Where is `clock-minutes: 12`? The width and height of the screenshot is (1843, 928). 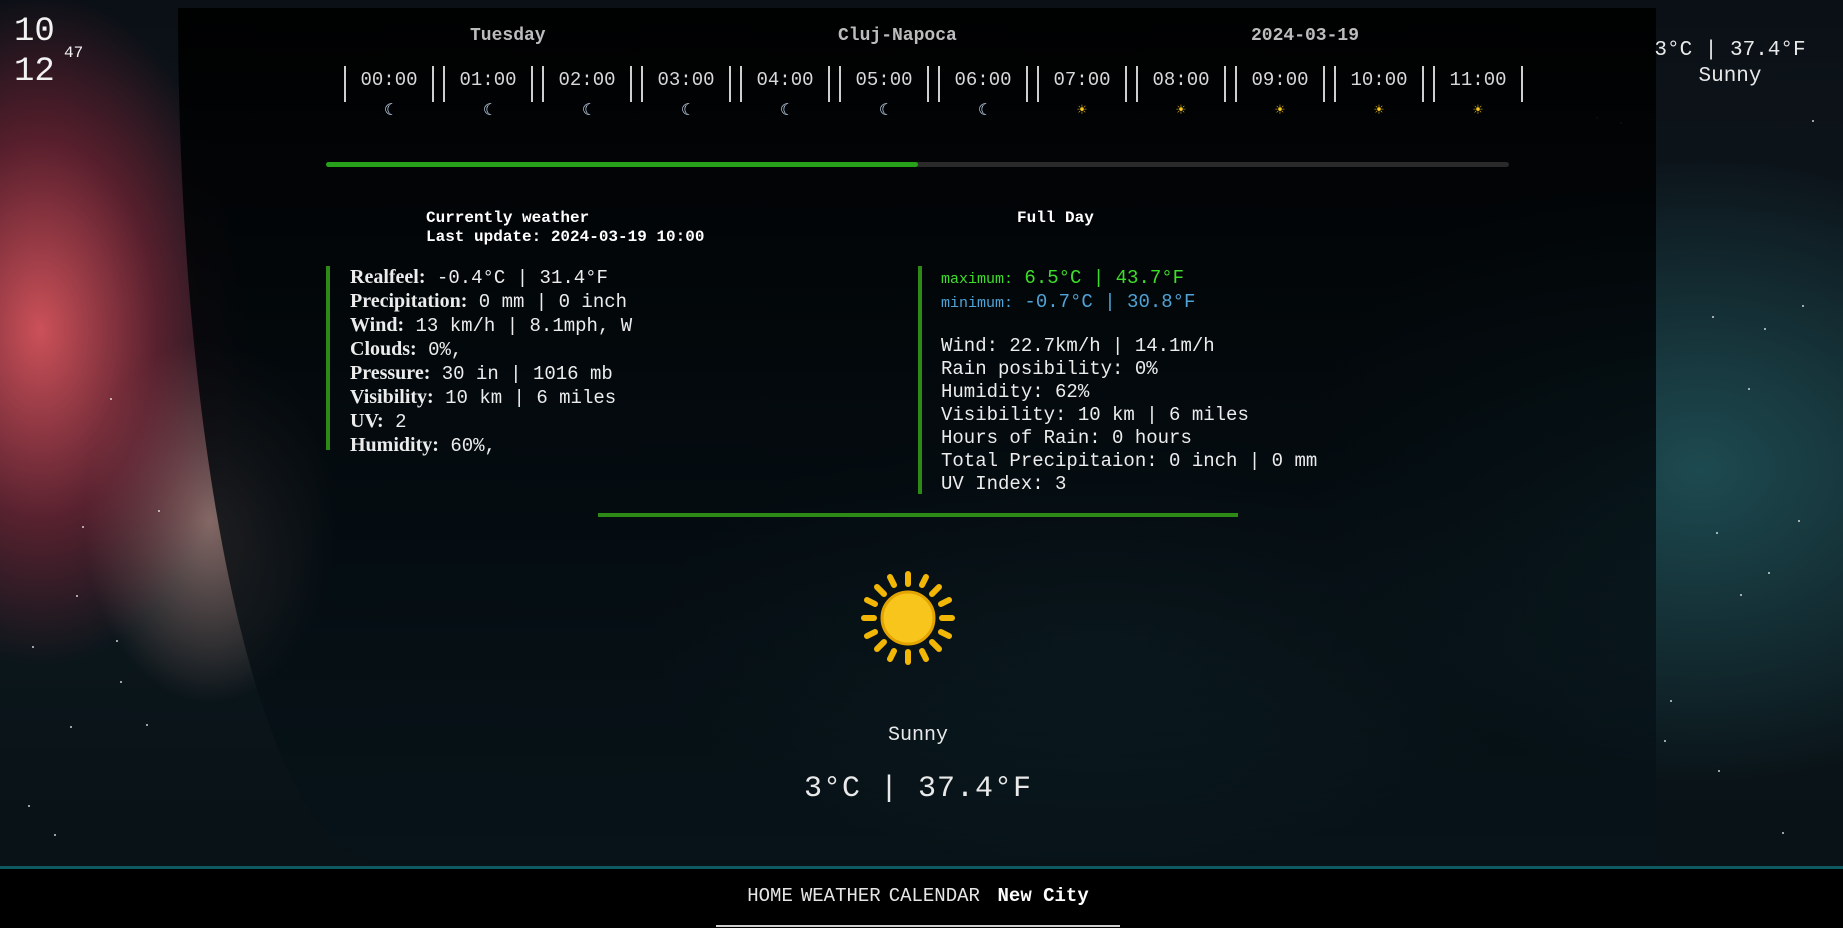 clock-minutes: 12 is located at coordinates (34, 72).